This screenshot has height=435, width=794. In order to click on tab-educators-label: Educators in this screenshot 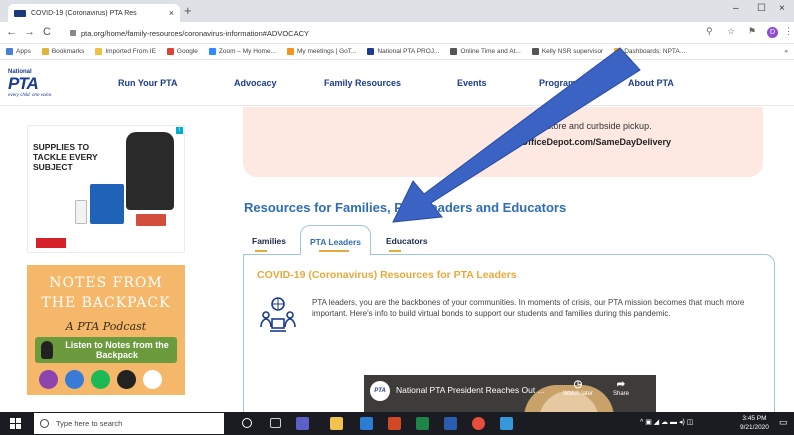, I will do `click(407, 241)`.